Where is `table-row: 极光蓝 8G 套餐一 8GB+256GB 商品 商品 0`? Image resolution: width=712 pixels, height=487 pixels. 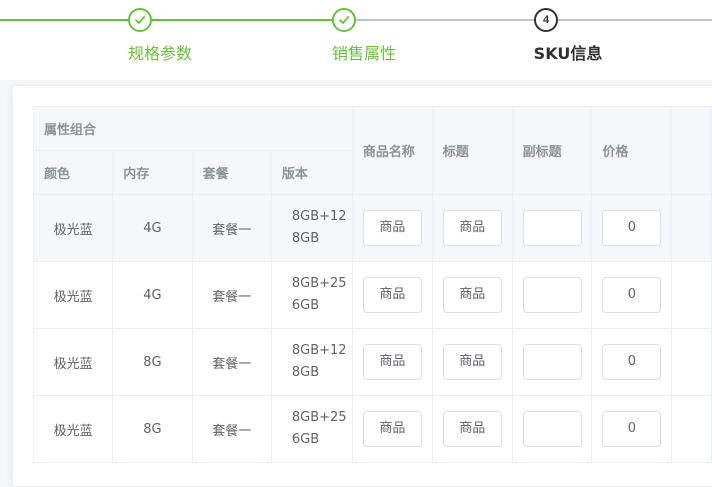 table-row: 极光蓝 8G 套餐一 8GB+256GB 商品 商品 0 is located at coordinates (372, 429).